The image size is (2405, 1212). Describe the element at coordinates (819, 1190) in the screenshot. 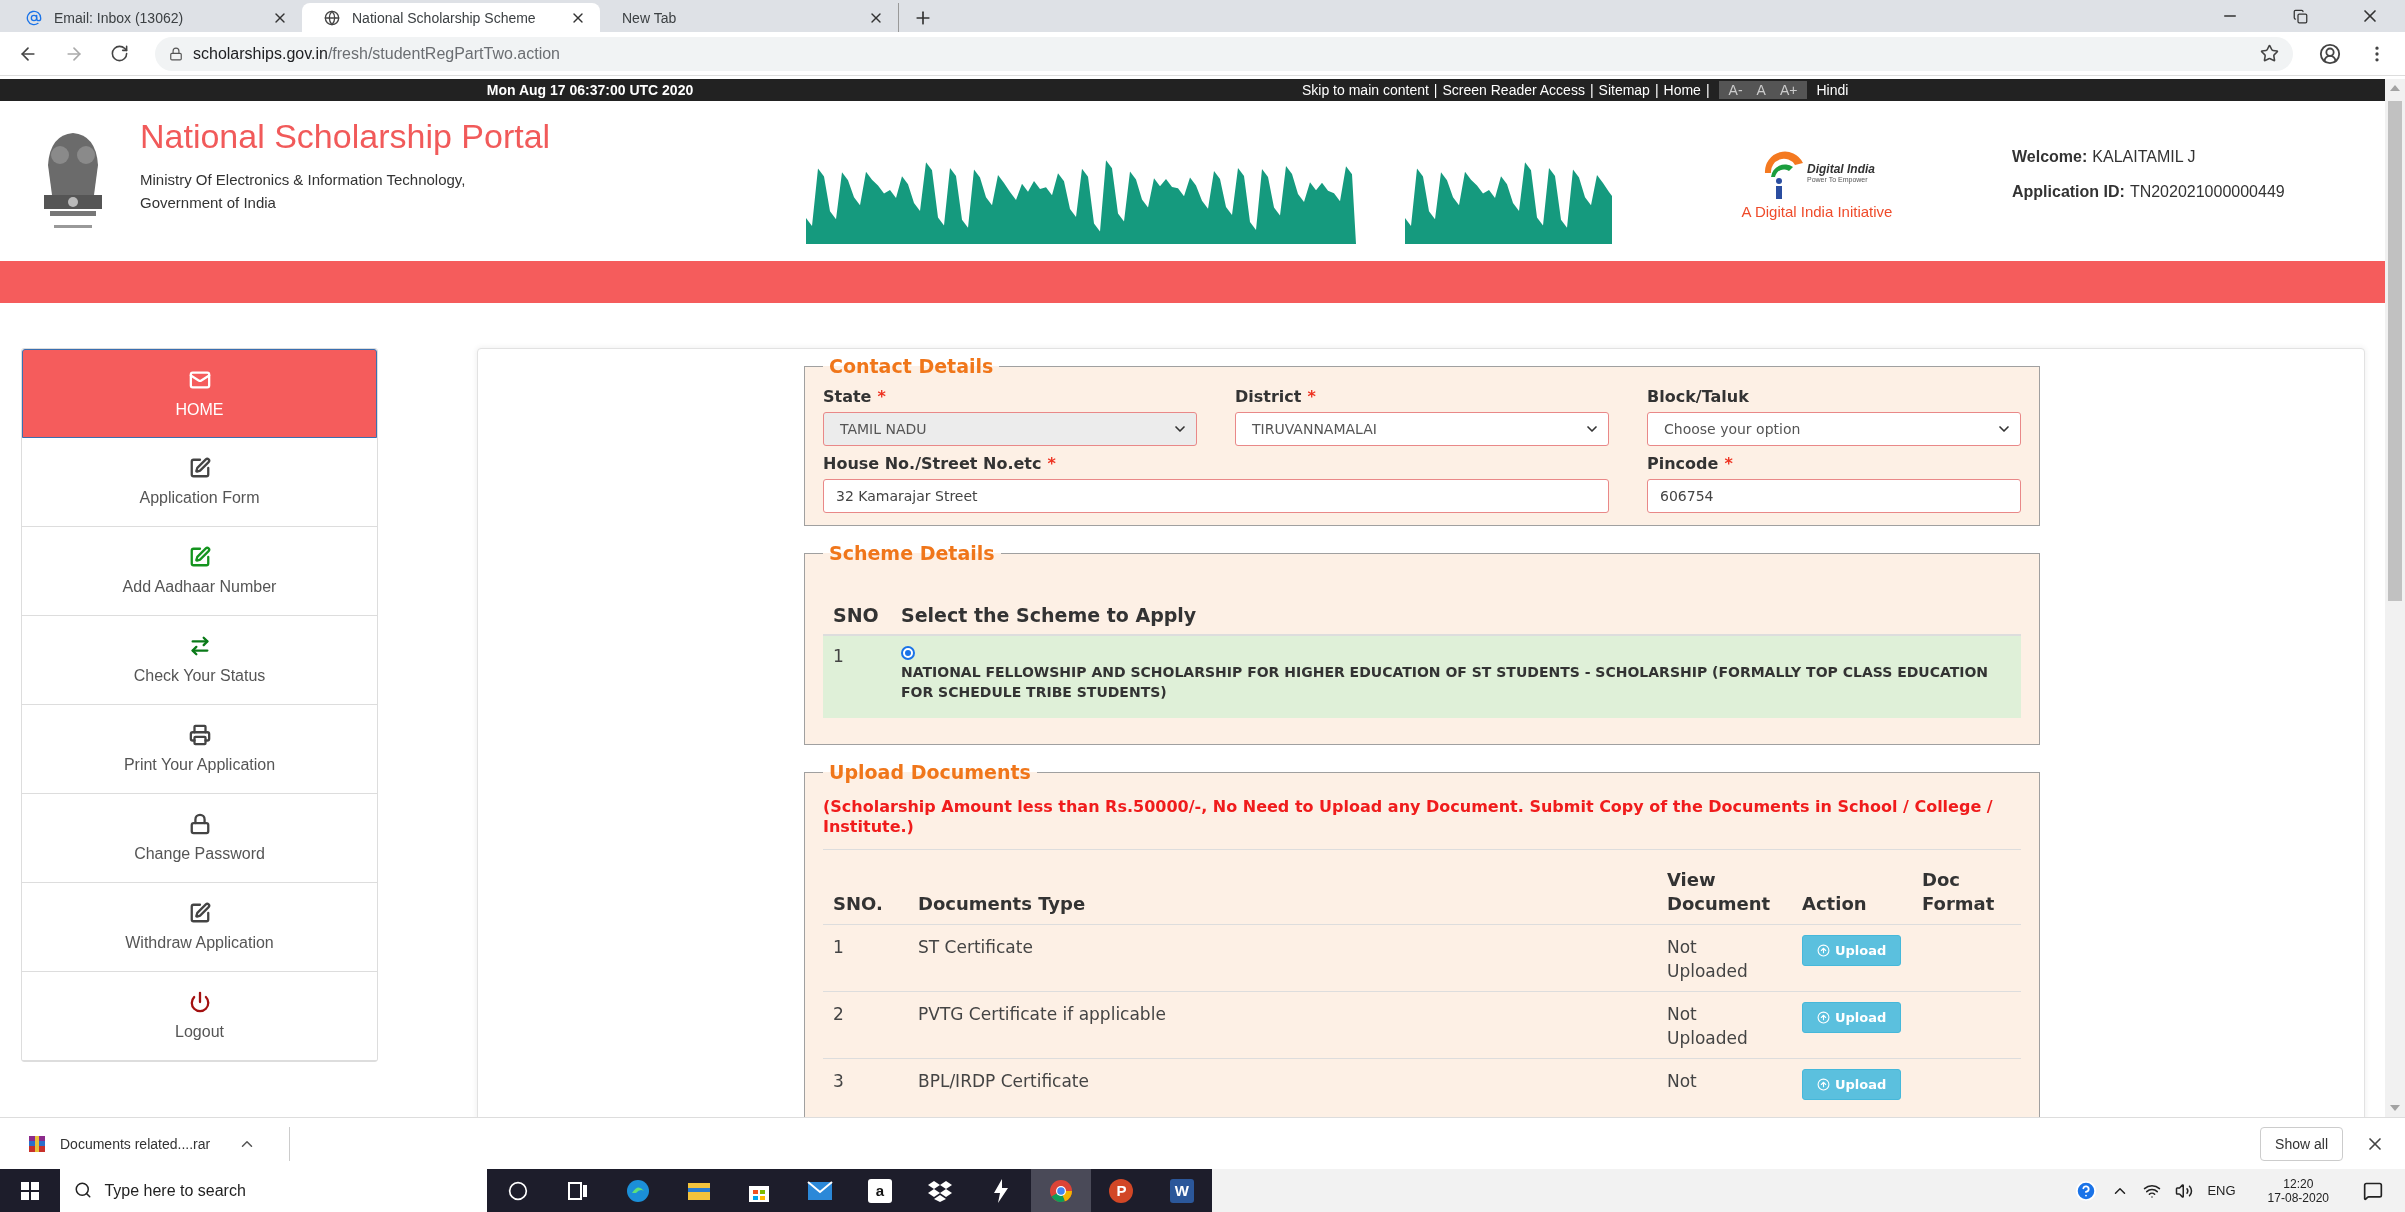

I see `mail-icon` at that location.